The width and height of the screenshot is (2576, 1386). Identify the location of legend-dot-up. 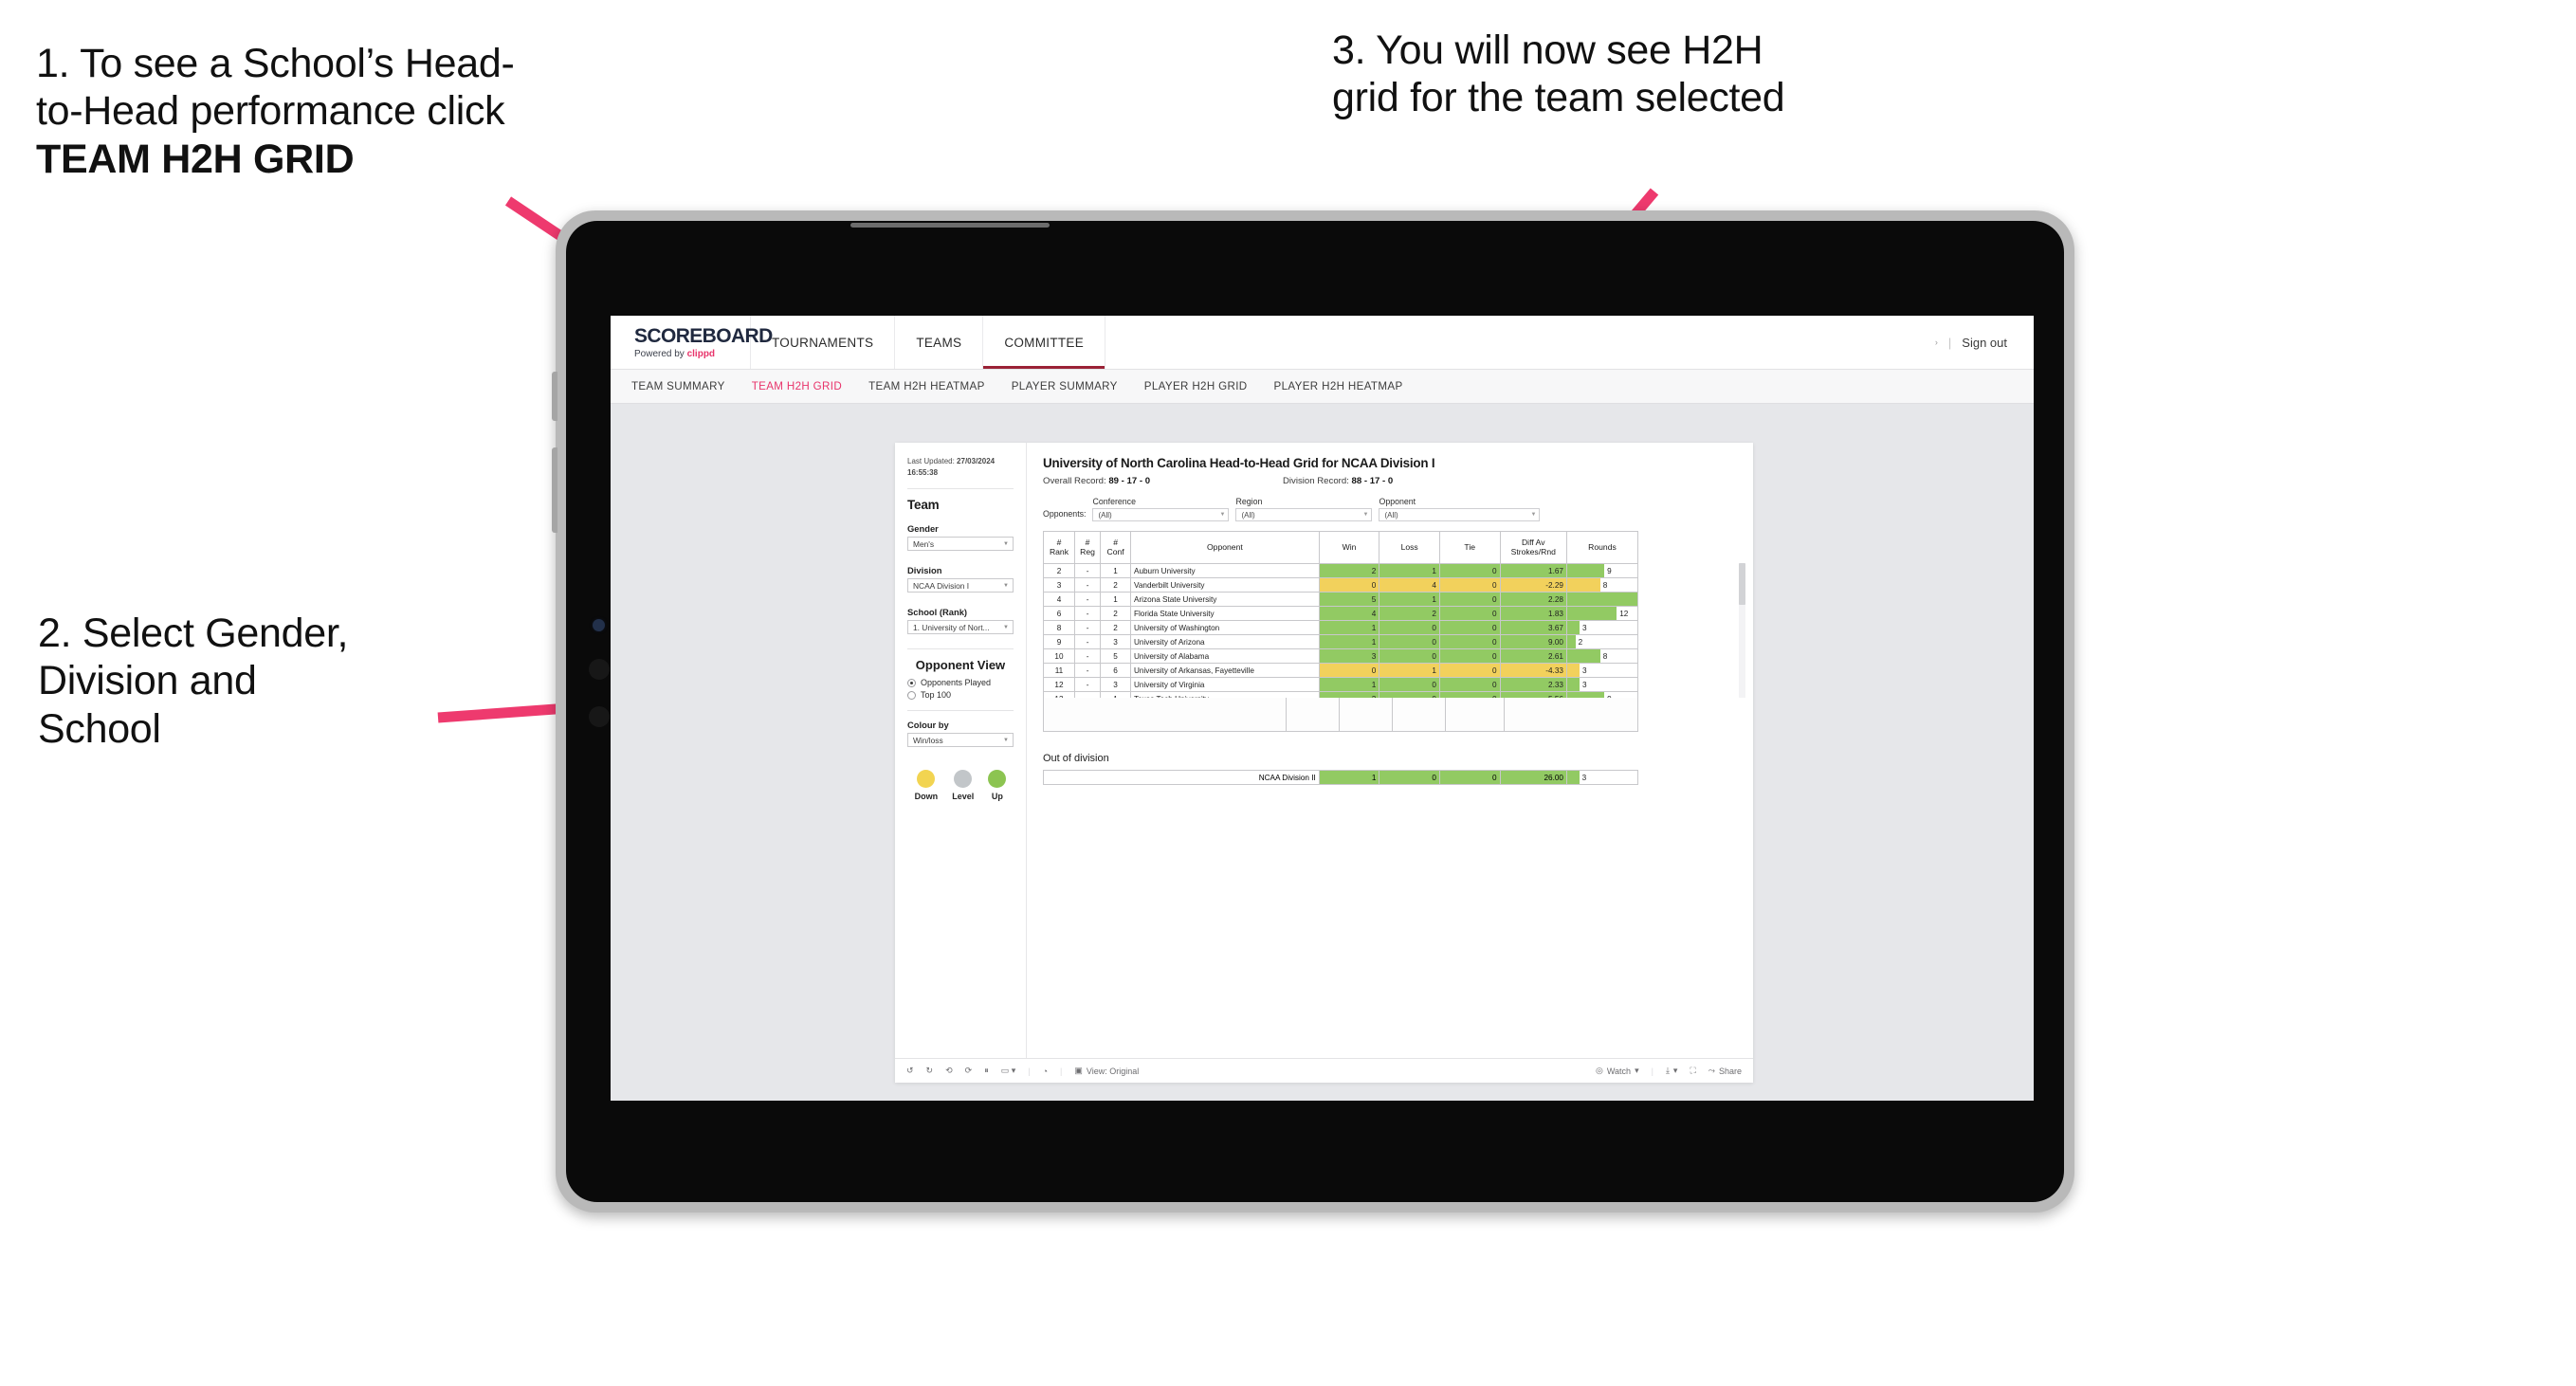
(997, 779).